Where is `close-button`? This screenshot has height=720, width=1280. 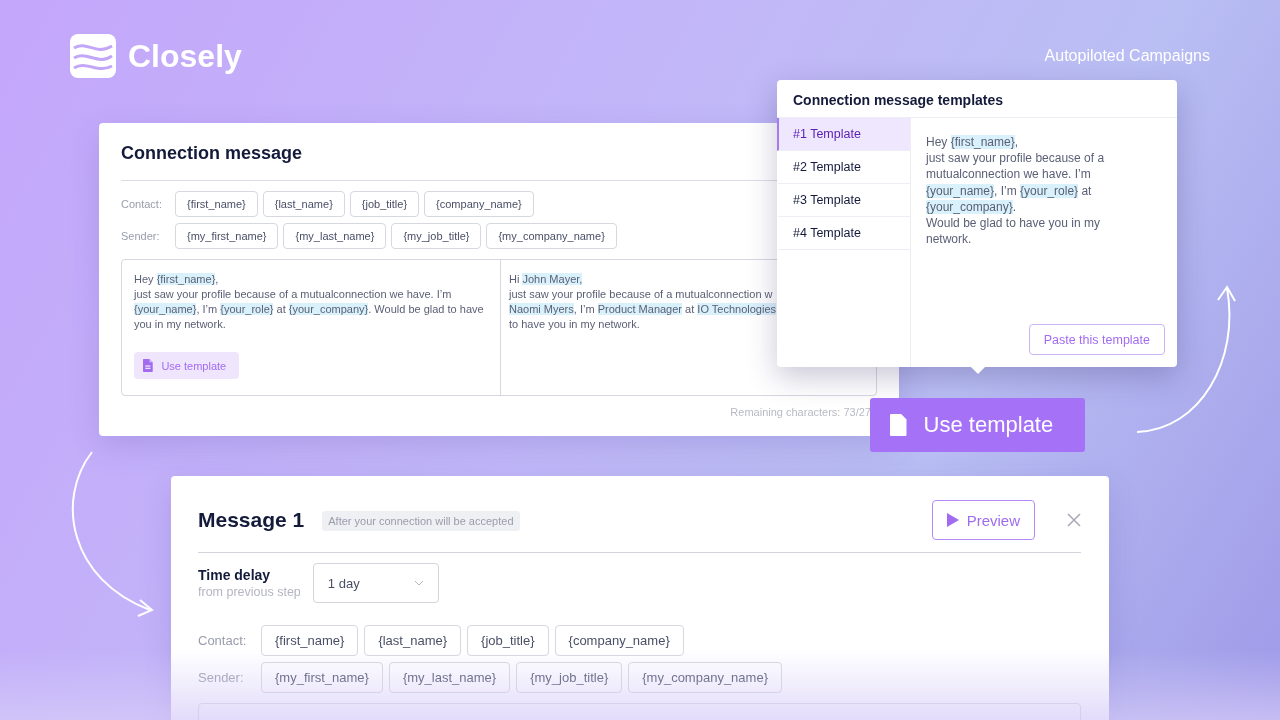
close-button is located at coordinates (1074, 520).